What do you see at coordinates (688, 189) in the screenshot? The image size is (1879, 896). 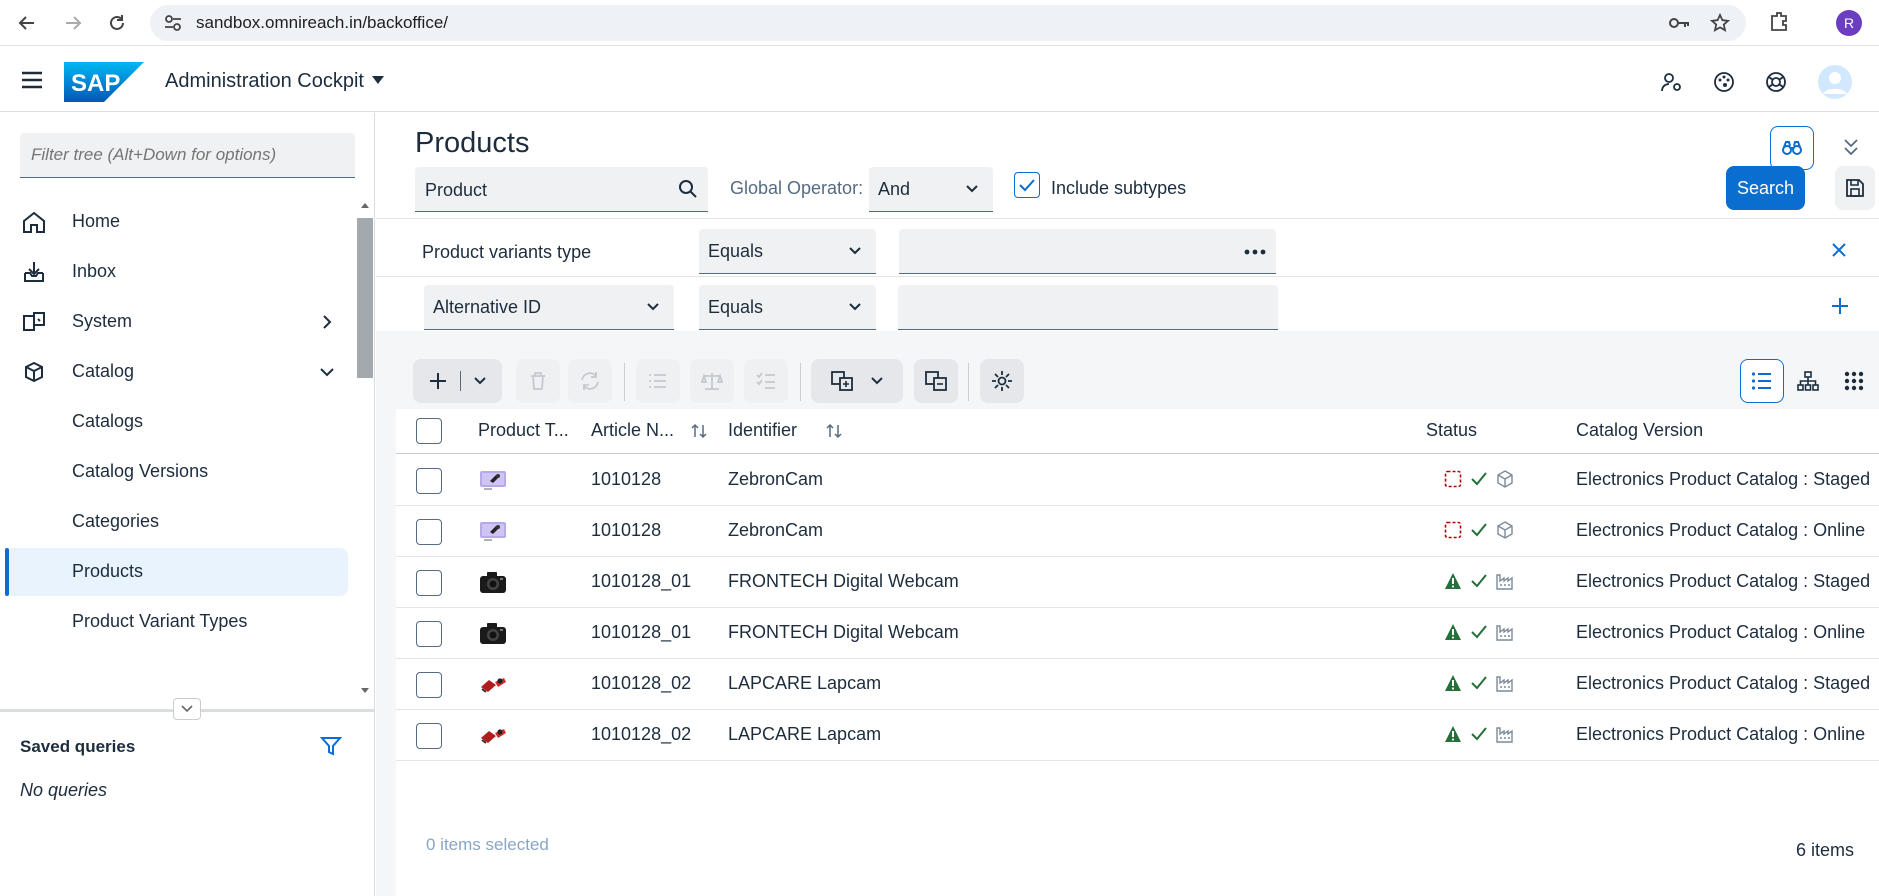 I see `search-icon` at bounding box center [688, 189].